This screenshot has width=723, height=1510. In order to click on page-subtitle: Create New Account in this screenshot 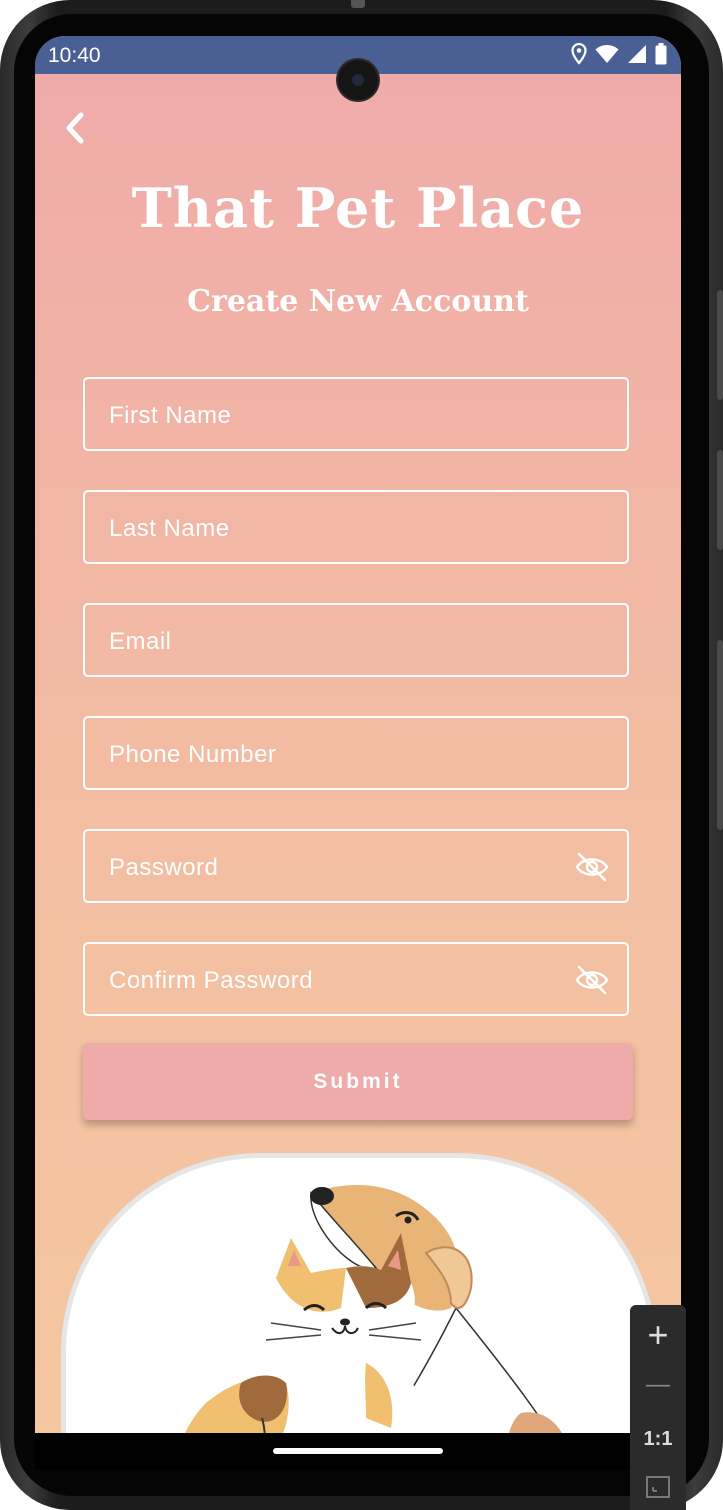, I will do `click(358, 301)`.